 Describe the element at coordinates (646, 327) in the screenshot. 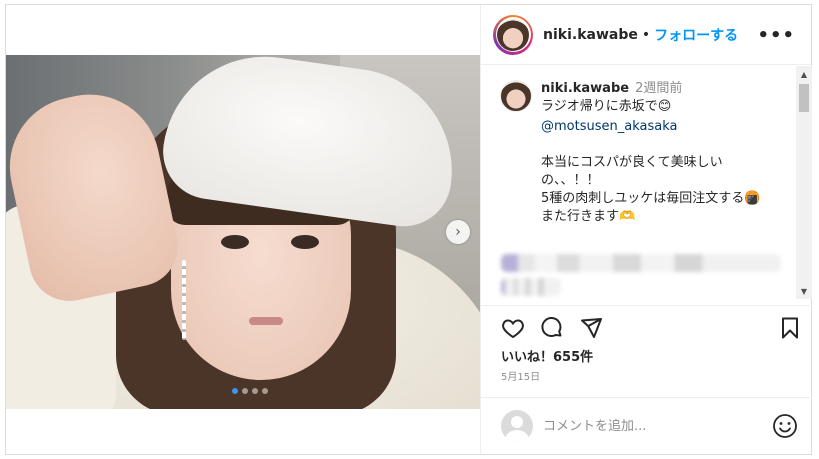

I see `action-bar` at that location.